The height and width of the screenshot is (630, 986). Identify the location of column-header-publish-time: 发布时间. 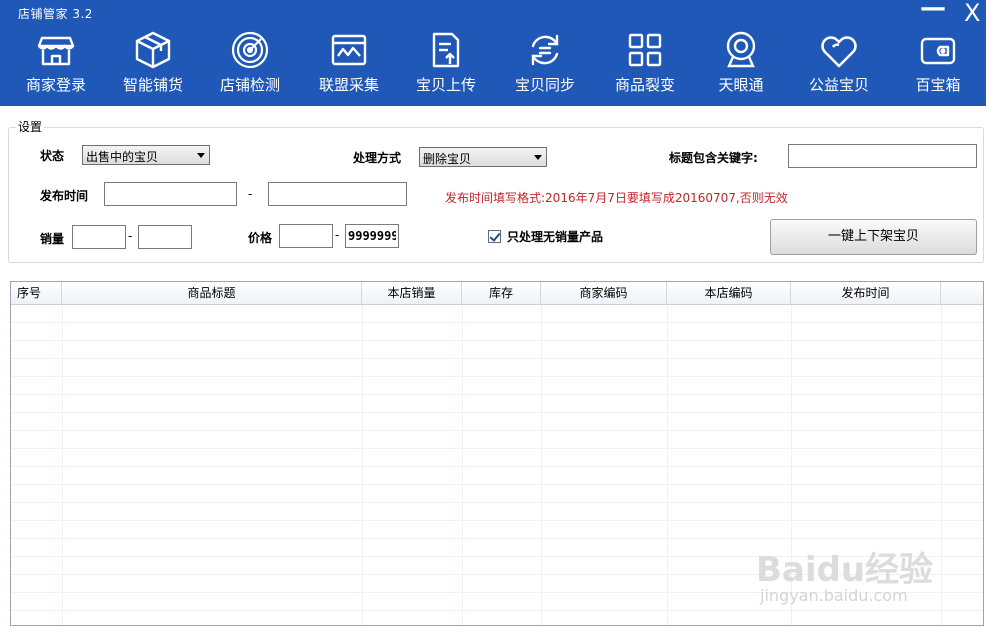
(866, 293).